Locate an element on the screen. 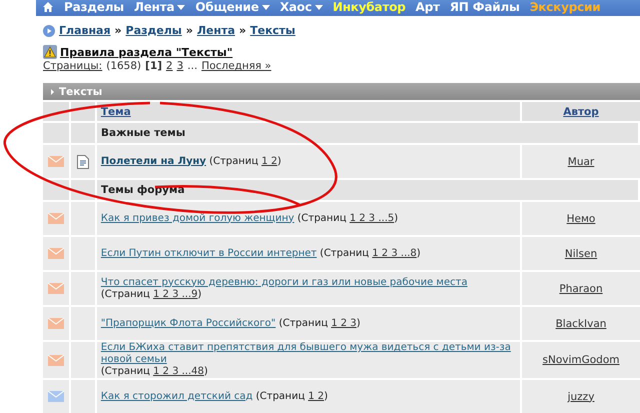  section-title: Темы форума is located at coordinates (368, 190).